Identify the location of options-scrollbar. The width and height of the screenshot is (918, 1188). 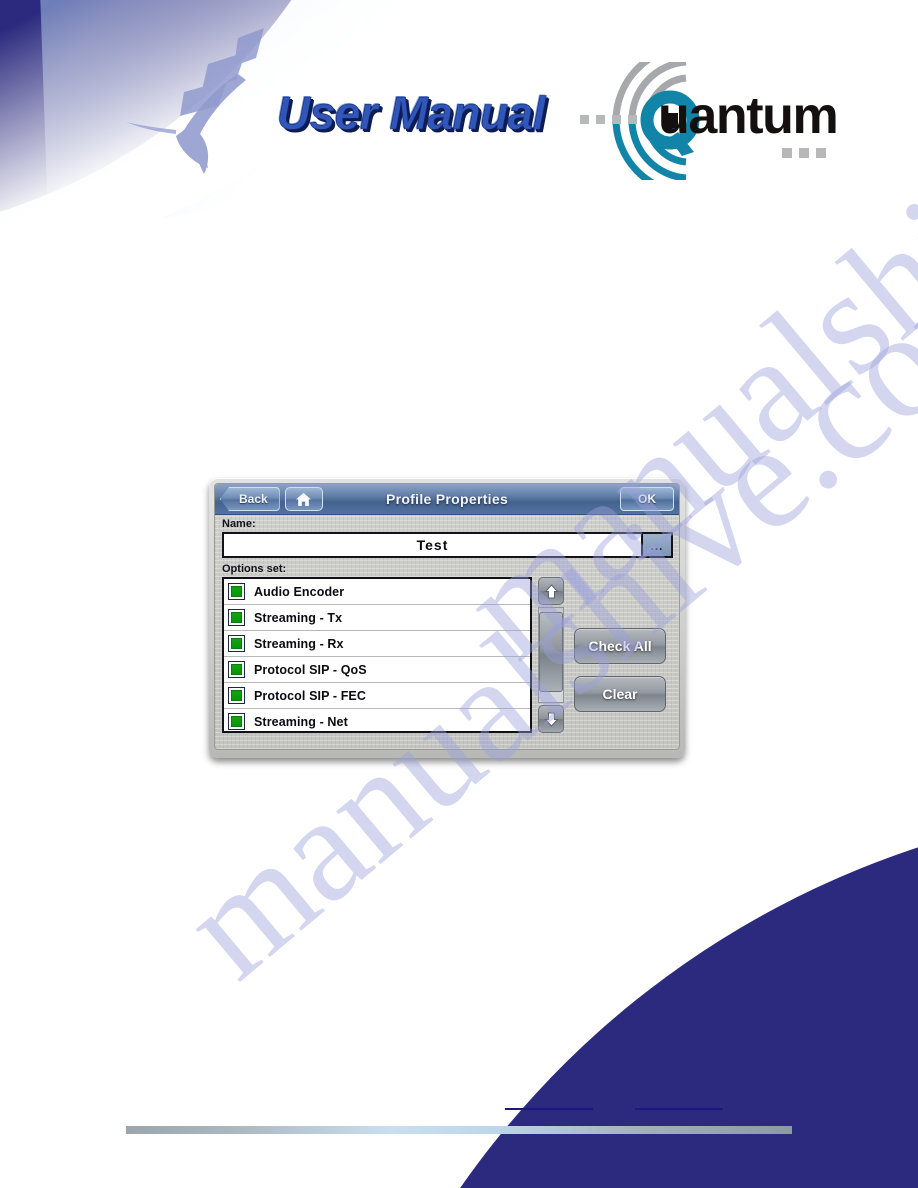
(551, 655).